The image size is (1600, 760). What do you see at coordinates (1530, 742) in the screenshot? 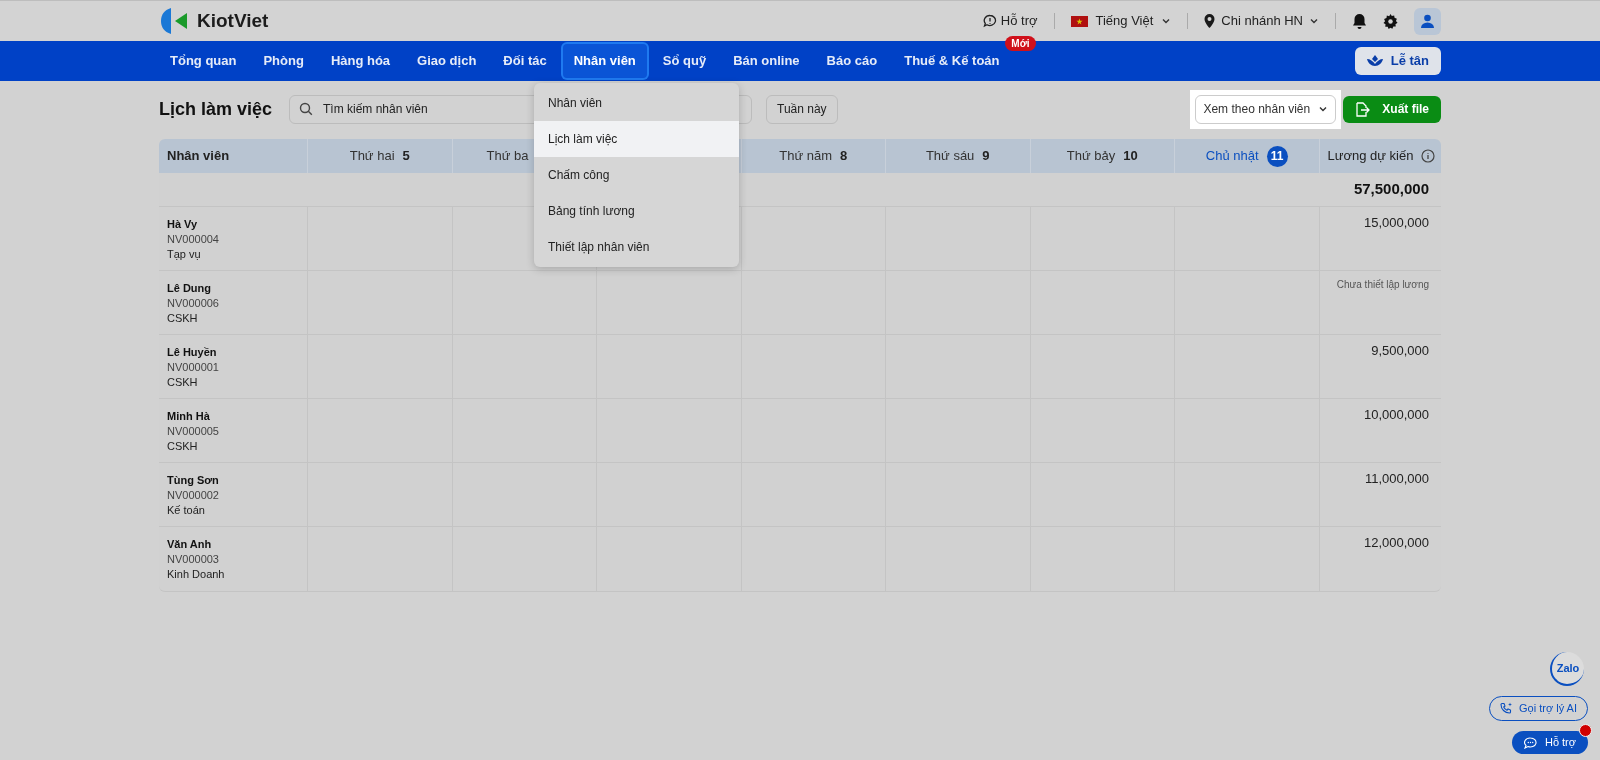
I see `chat-icon` at bounding box center [1530, 742].